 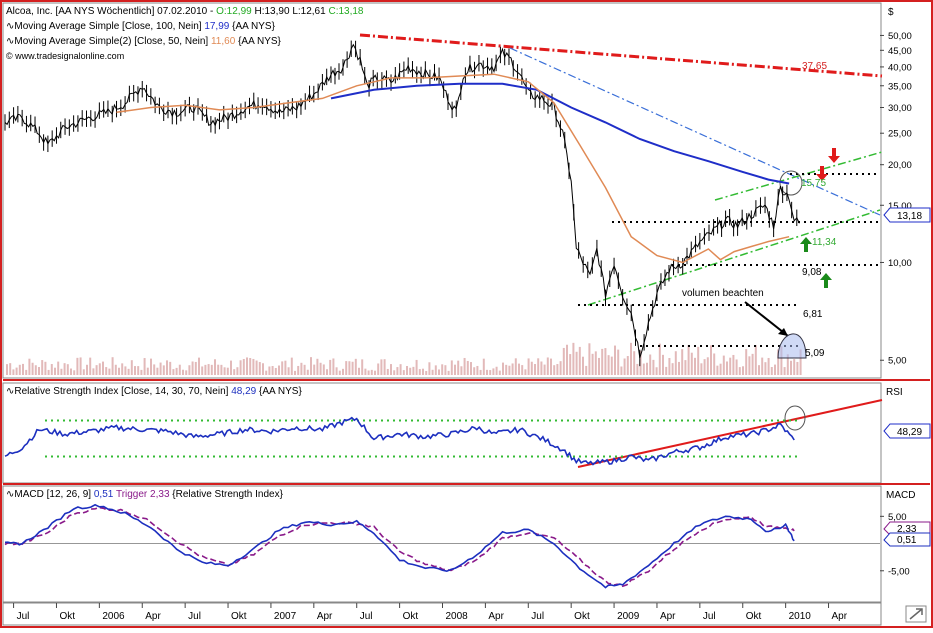 I want to click on time-tick-label: 2010, so click(x=800, y=616).